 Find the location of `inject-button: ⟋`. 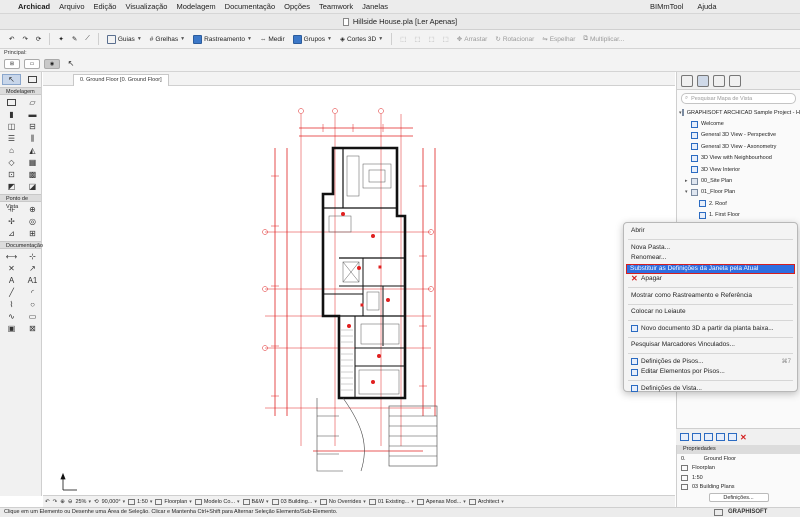

inject-button: ⟋ is located at coordinates (87, 39).